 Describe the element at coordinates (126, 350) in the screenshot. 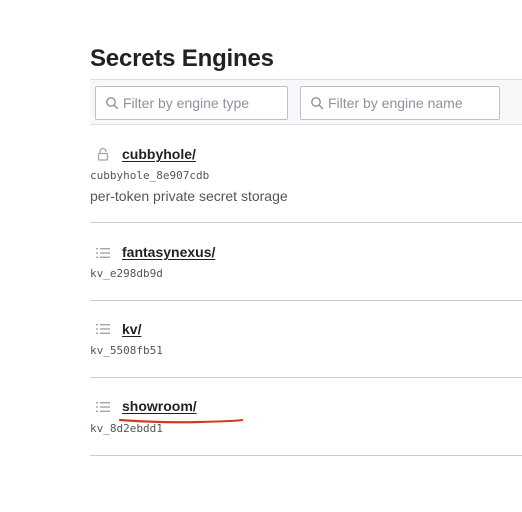

I see `engine-accessor: kv_5508fb51` at that location.